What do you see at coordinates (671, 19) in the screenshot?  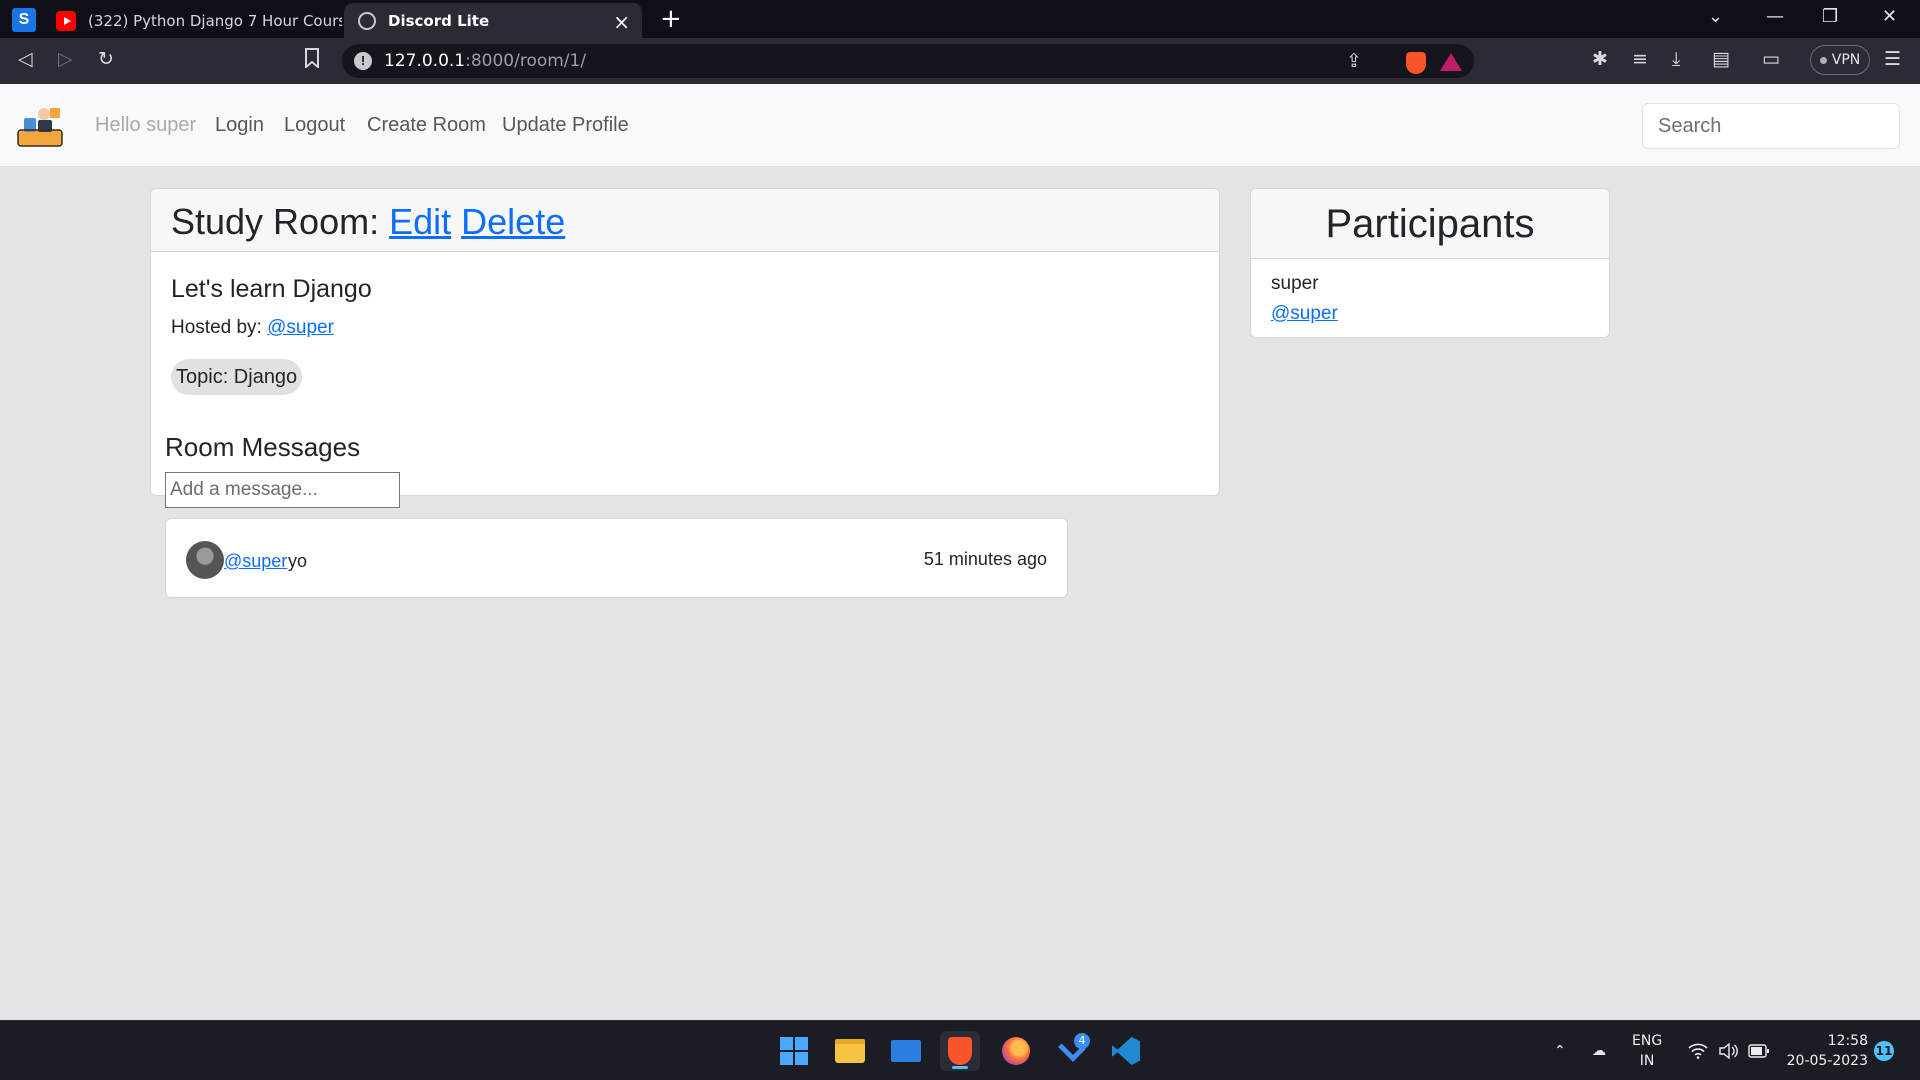 I see `new-tab-button: +` at bounding box center [671, 19].